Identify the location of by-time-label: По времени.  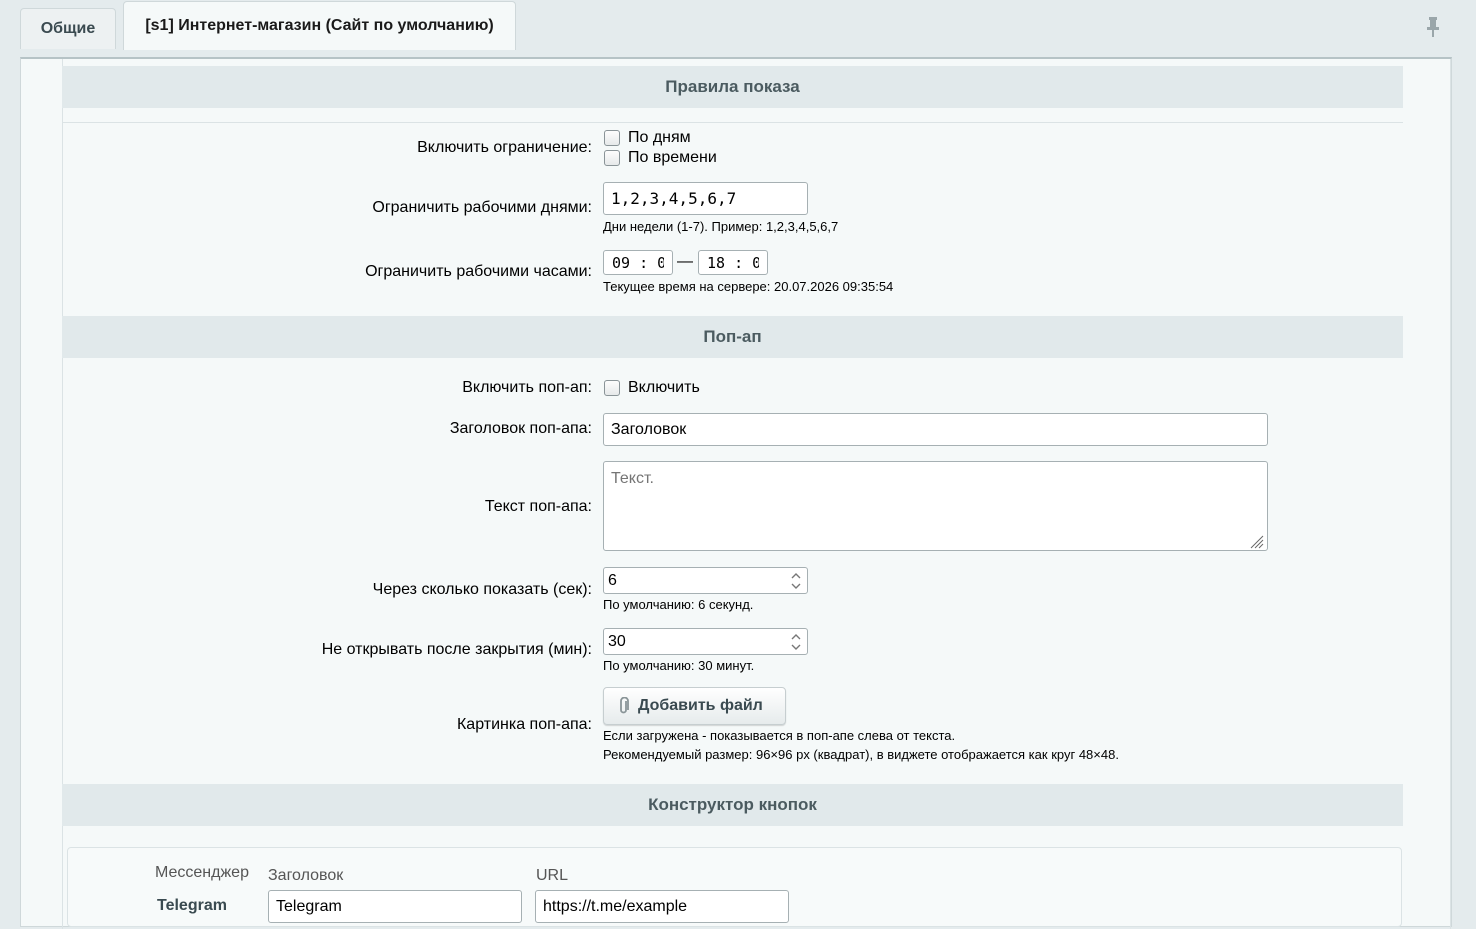
(672, 157).